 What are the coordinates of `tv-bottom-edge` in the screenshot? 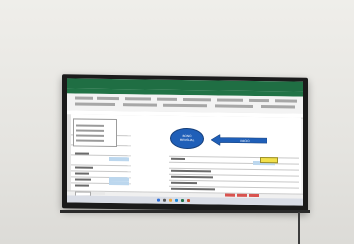 It's located at (185, 211).